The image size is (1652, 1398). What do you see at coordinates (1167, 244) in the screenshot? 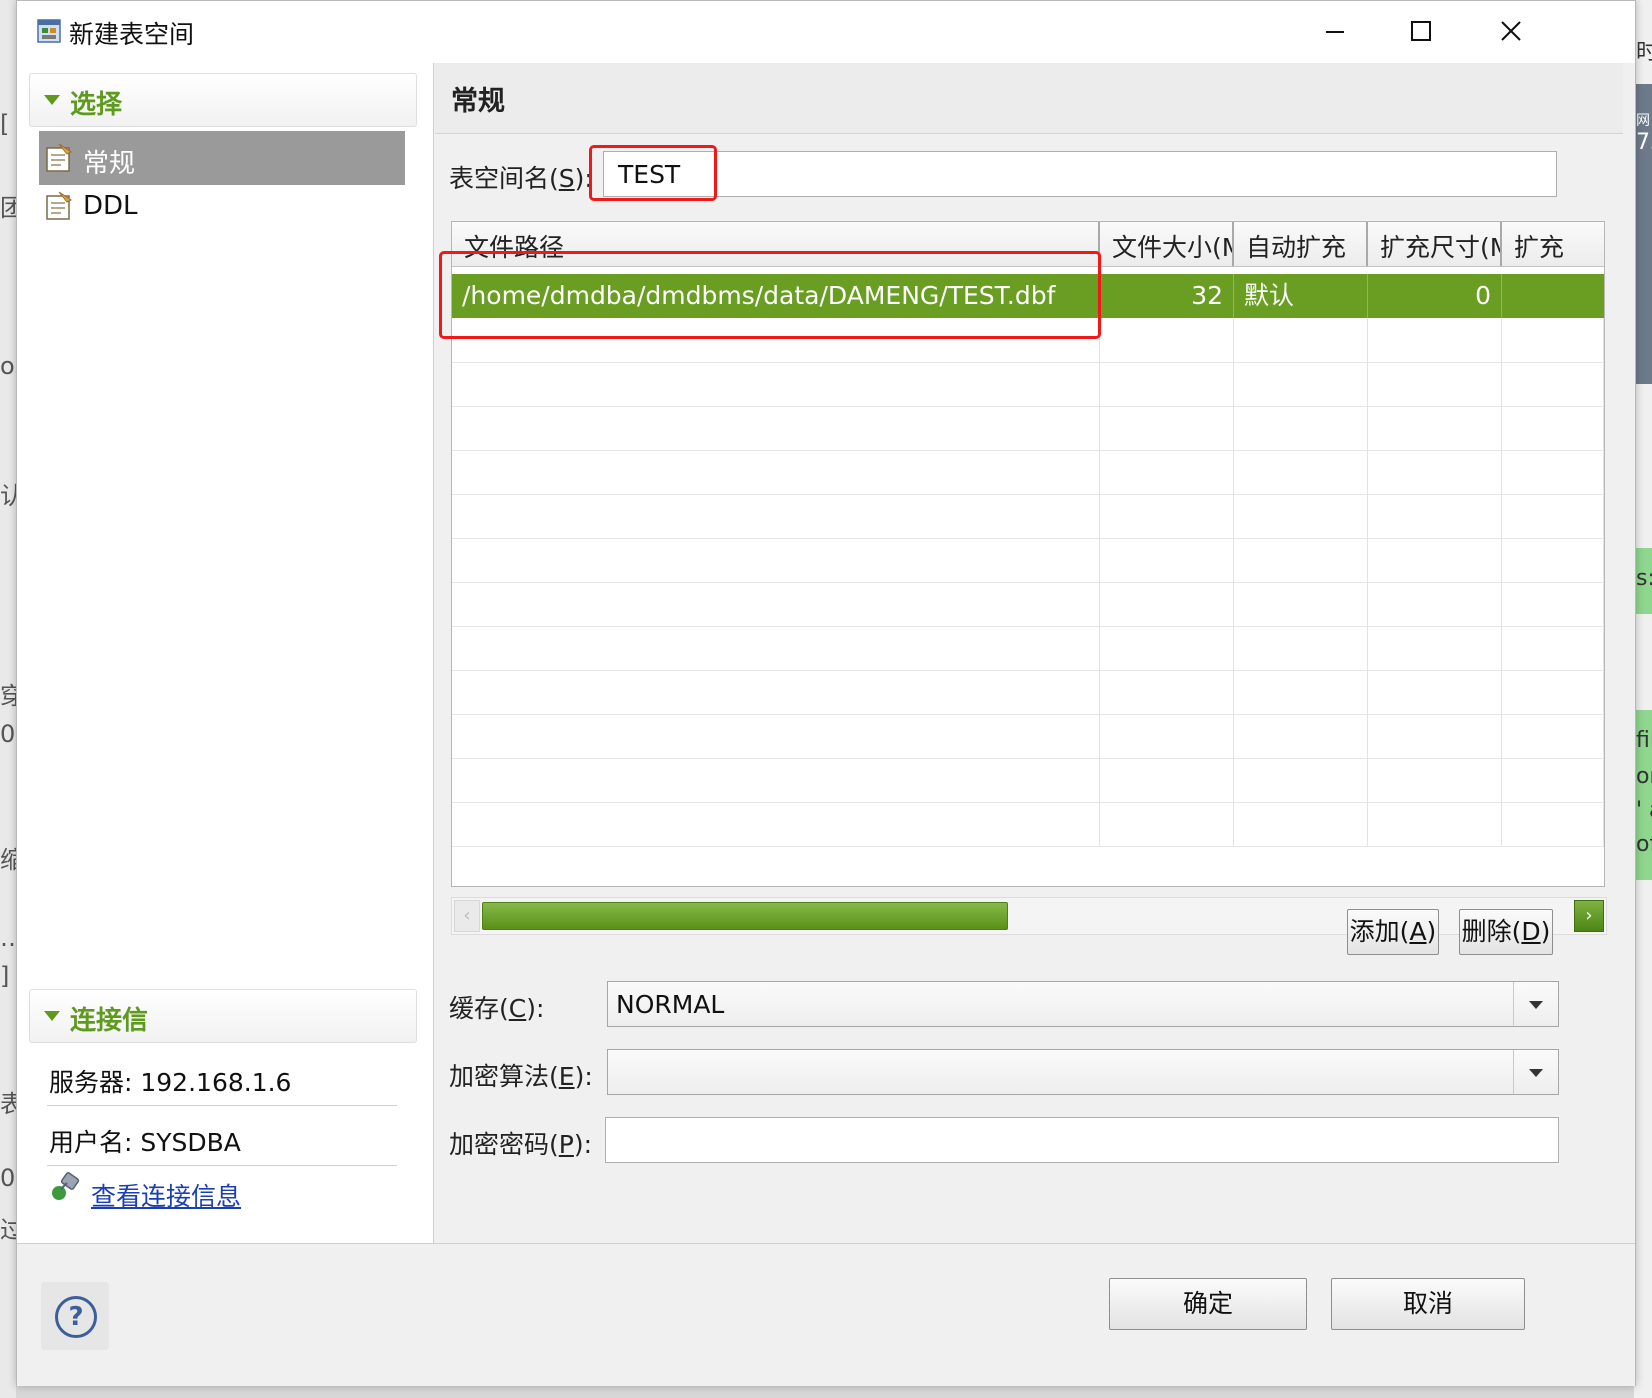
I see `column-header-size: 文件大小(M` at bounding box center [1167, 244].